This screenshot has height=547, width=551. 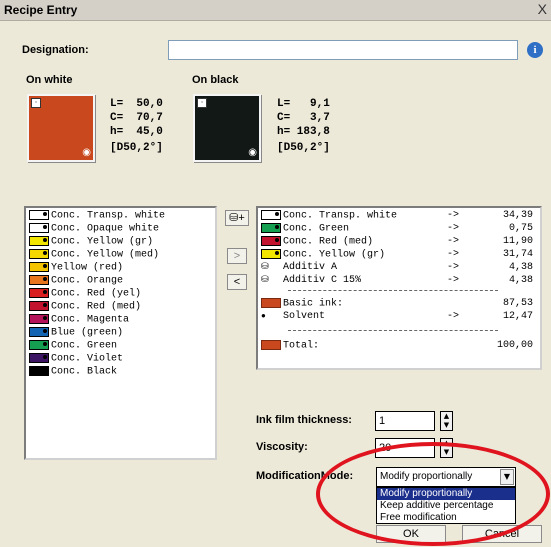 What do you see at coordinates (322, 280) in the screenshot?
I see `component-label: Additiv C 15%` at bounding box center [322, 280].